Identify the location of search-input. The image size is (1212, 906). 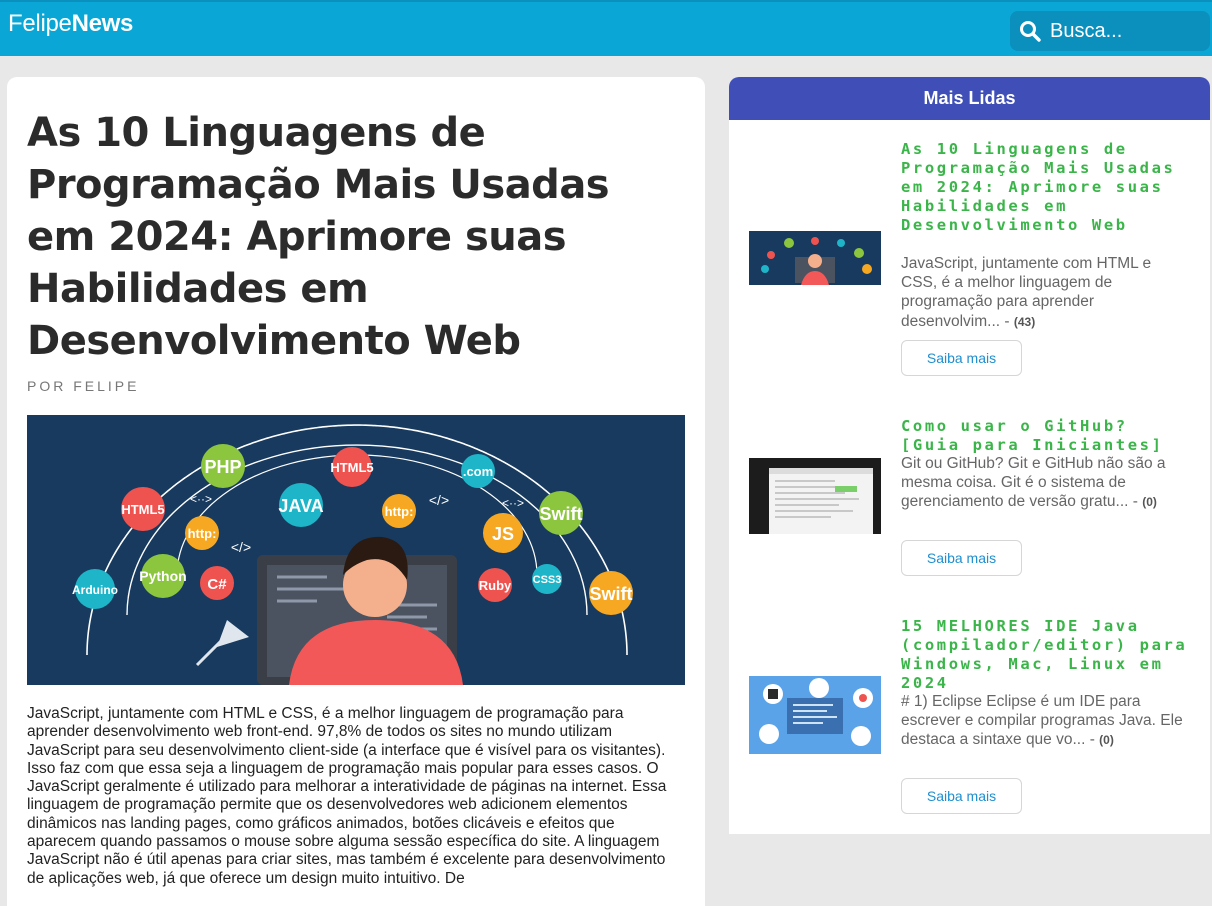
(1125, 31).